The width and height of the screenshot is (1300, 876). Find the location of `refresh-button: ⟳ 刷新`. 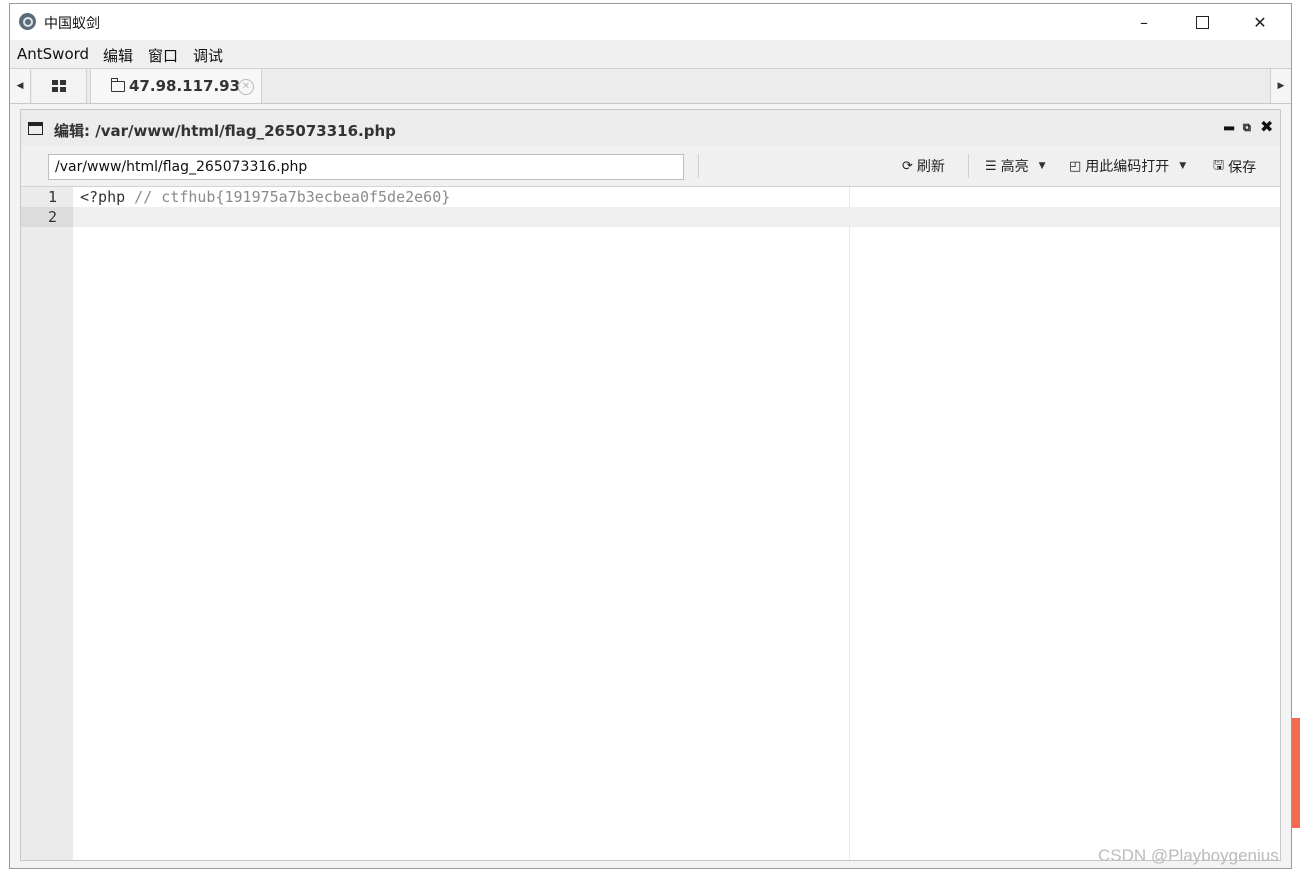

refresh-button: ⟳ 刷新 is located at coordinates (923, 166).